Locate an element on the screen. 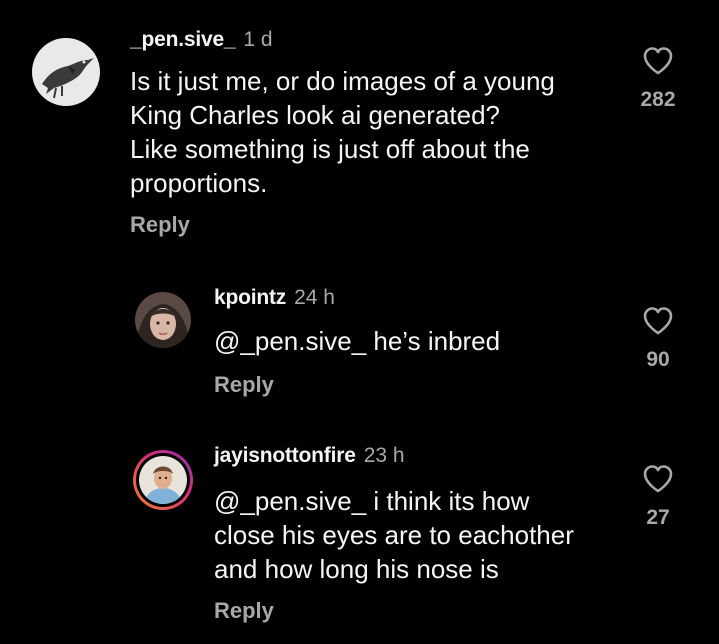 Image resolution: width=719 pixels, height=644 pixels. timestamp: 1 d is located at coordinates (258, 39).